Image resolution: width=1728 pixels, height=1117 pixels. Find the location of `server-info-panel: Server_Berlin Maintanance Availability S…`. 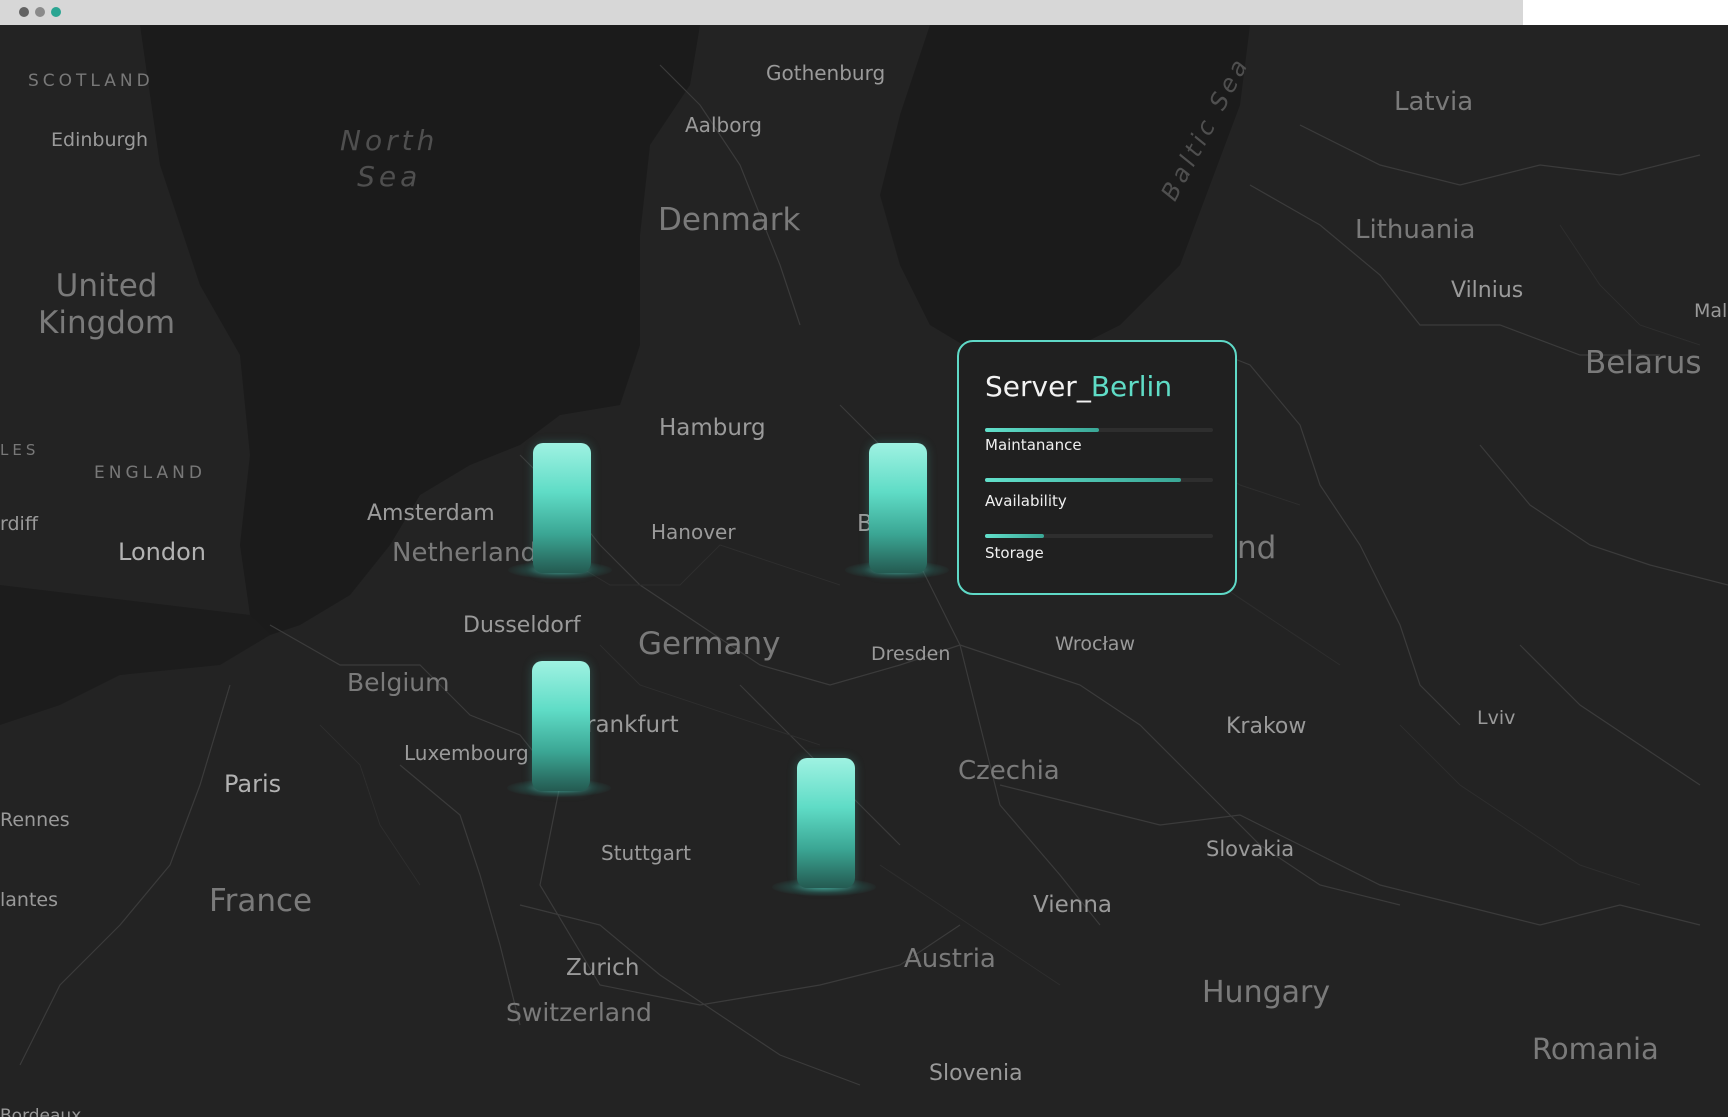

server-info-panel: Server_Berlin Maintanance Availability S… is located at coordinates (1097, 467).